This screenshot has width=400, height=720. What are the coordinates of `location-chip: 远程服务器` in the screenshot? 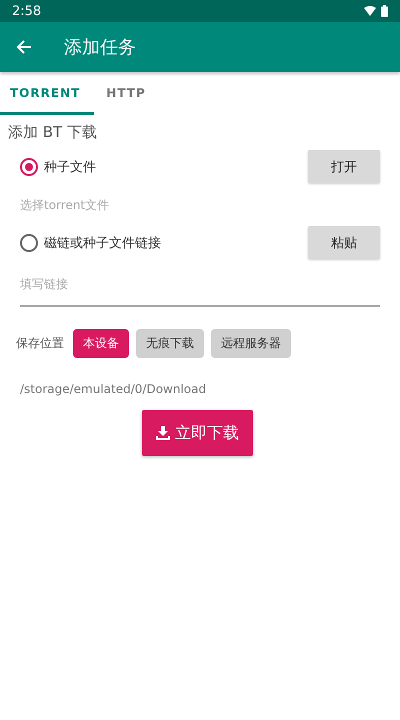 It's located at (251, 343).